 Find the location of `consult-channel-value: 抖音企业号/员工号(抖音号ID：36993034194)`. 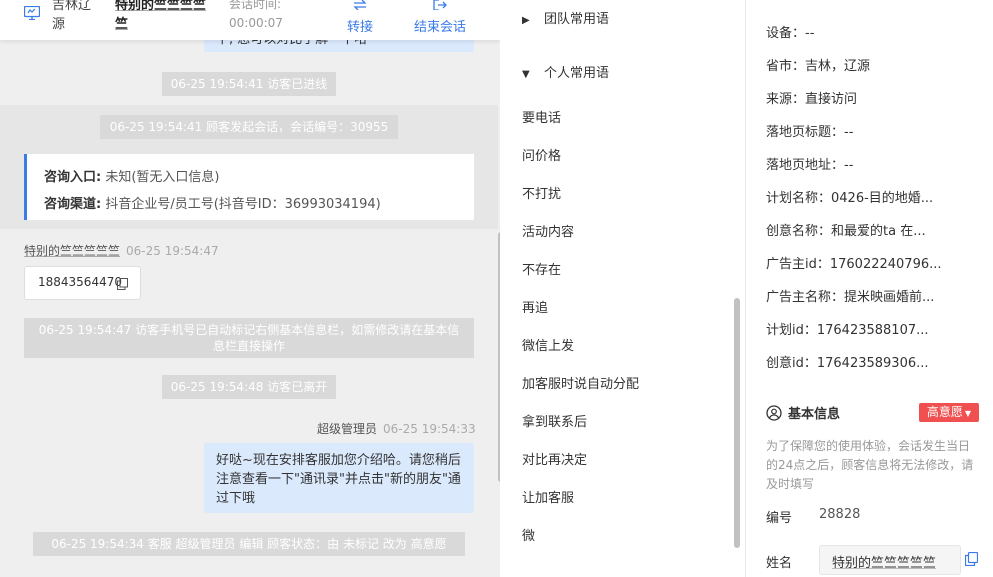

consult-channel-value: 抖音企业号/员工号(抖音号ID：36993034194) is located at coordinates (243, 204).